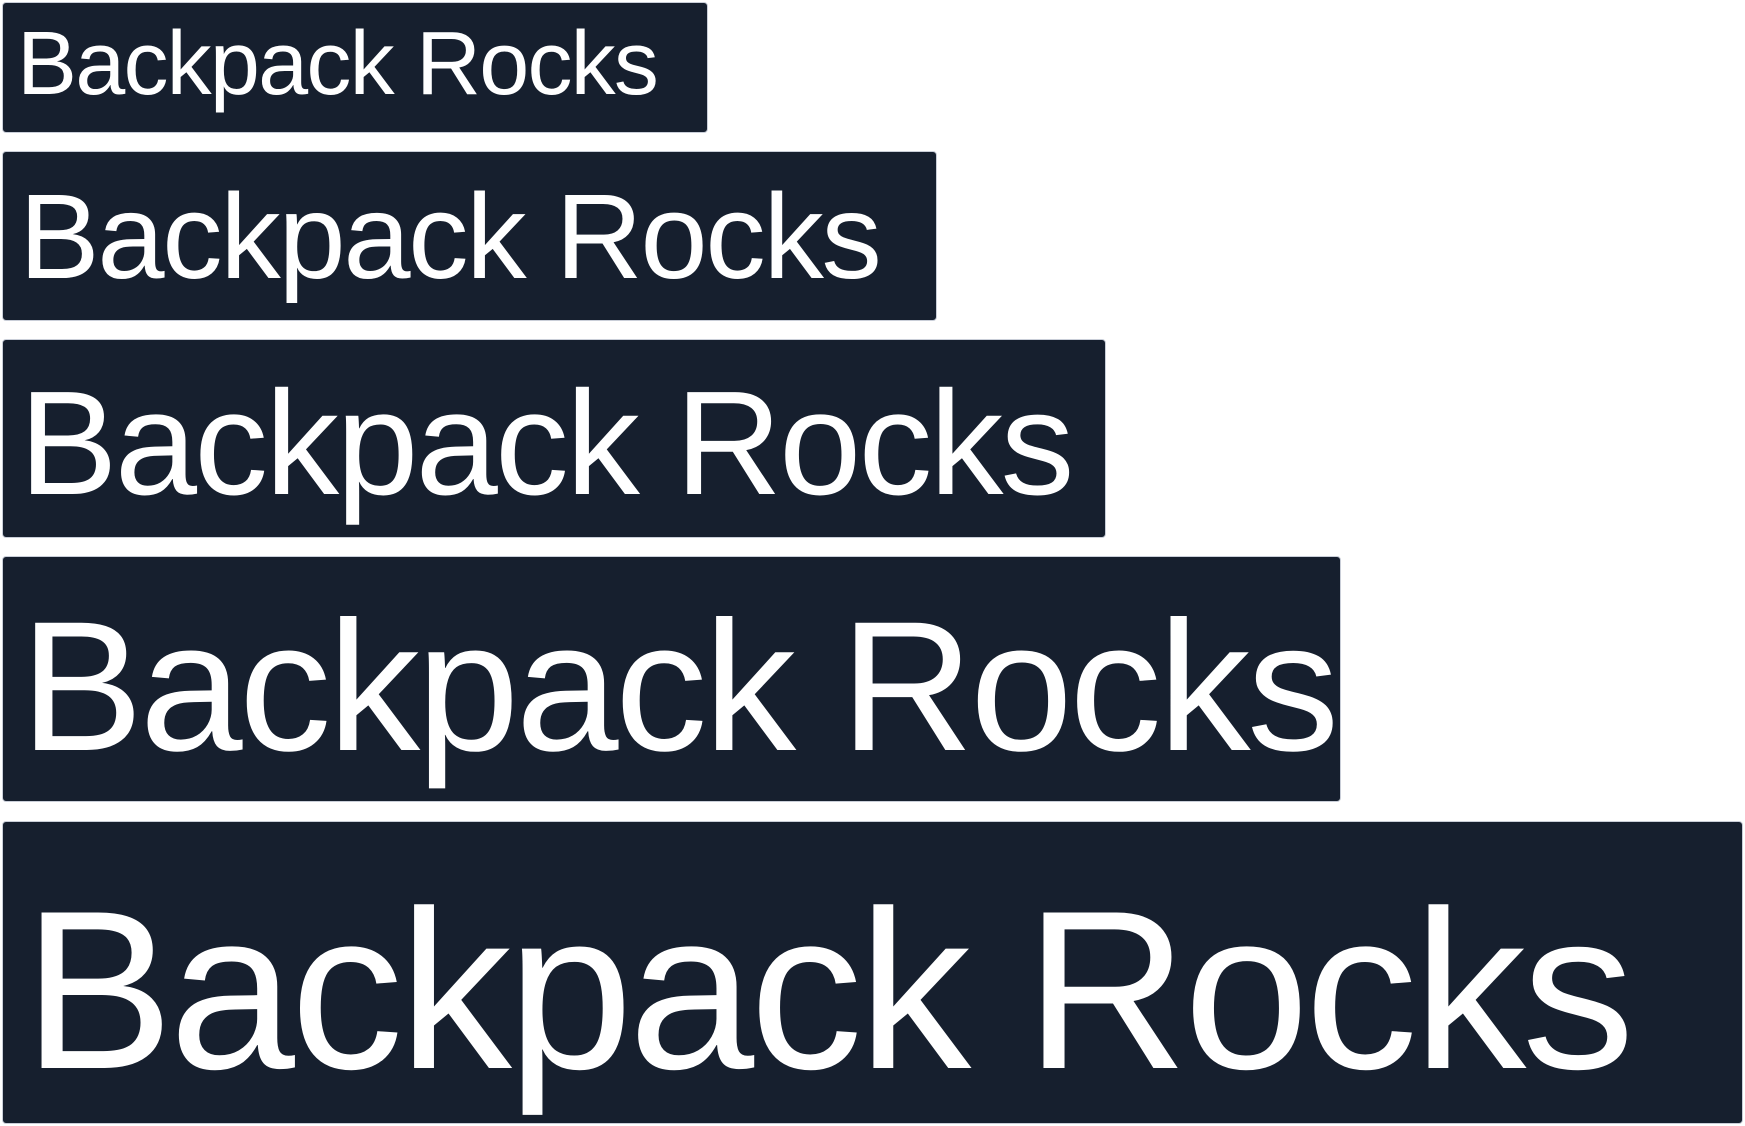 Image resolution: width=1745 pixels, height=1126 pixels. I want to click on type-specimen-2: Backpack Rocks, so click(469, 236).